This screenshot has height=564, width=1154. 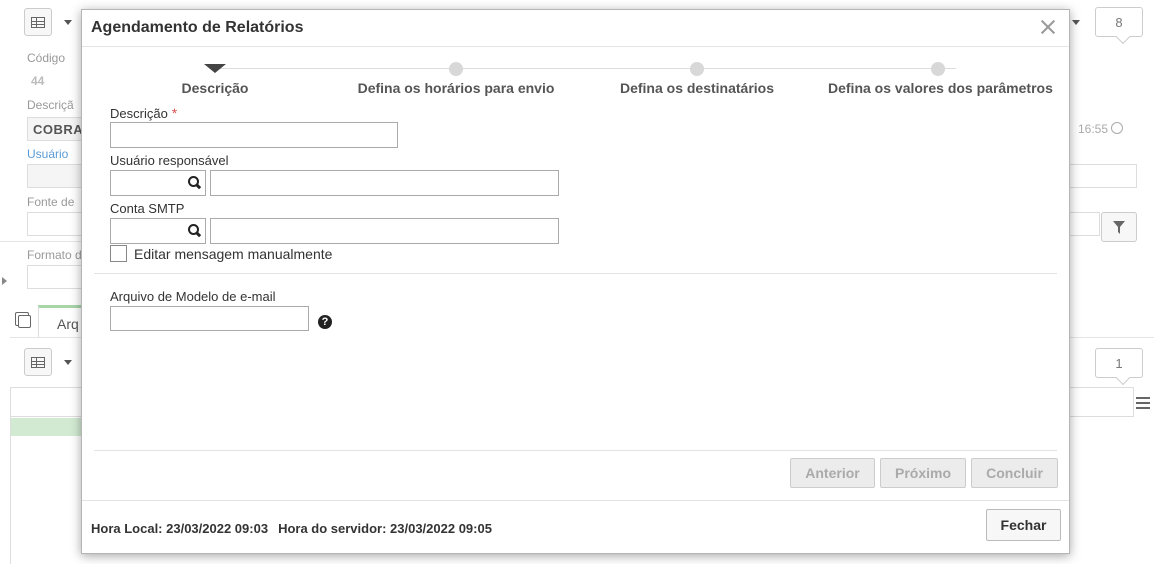 I want to click on step-label: Descrição, so click(x=215, y=88).